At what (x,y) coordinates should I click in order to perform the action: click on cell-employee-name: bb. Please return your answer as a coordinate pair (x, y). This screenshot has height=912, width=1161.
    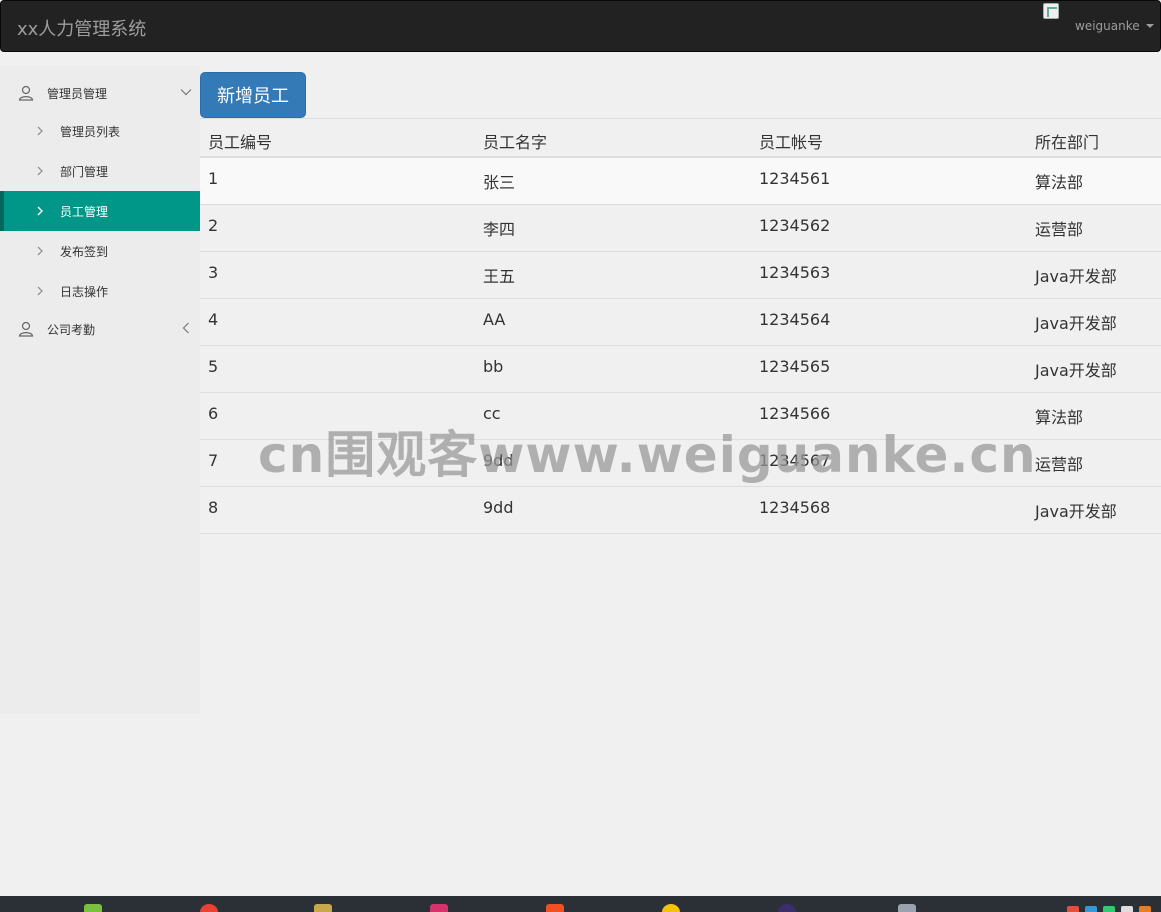
    Looking at the image, I should click on (493, 366).